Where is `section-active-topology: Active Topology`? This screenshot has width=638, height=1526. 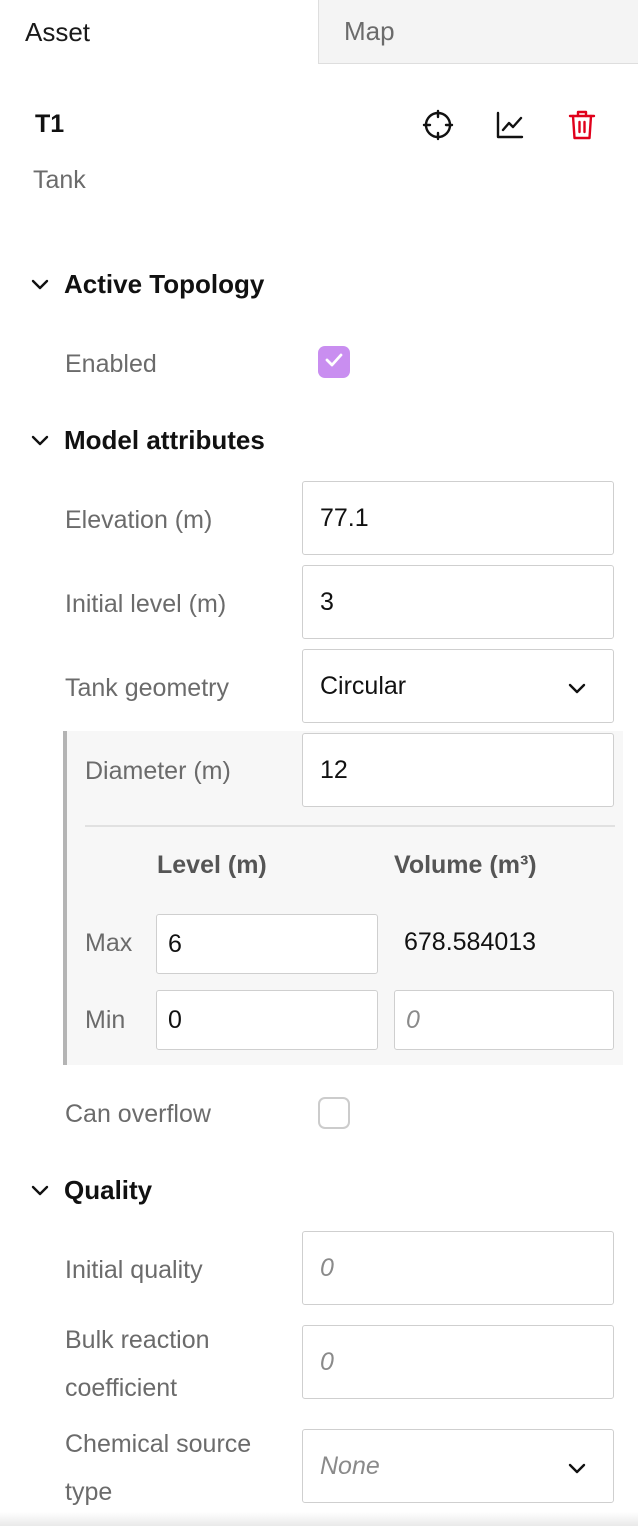 section-active-topology: Active Topology is located at coordinates (146, 284).